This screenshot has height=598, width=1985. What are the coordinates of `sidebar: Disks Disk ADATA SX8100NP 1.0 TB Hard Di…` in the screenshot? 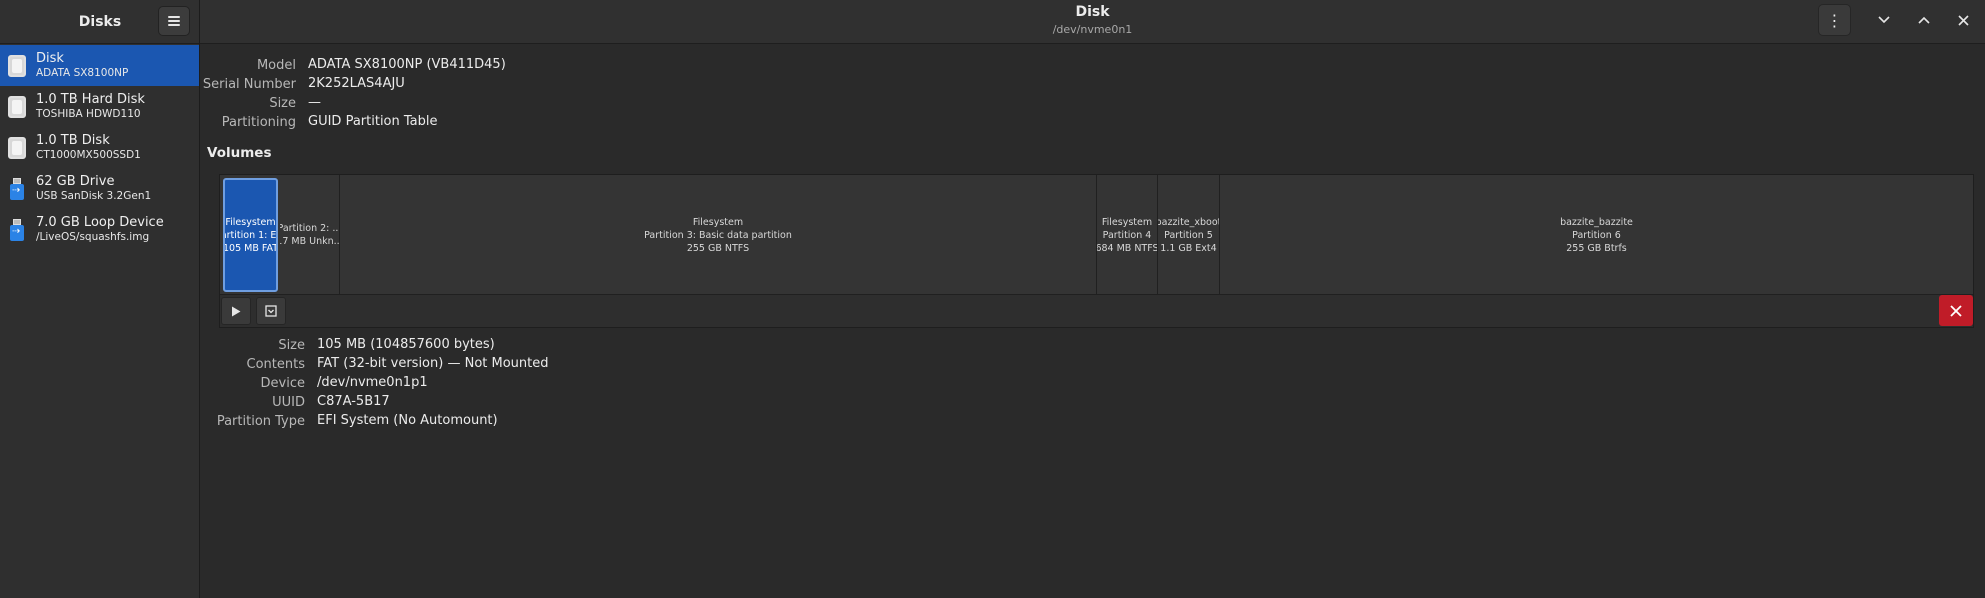 It's located at (100, 299).